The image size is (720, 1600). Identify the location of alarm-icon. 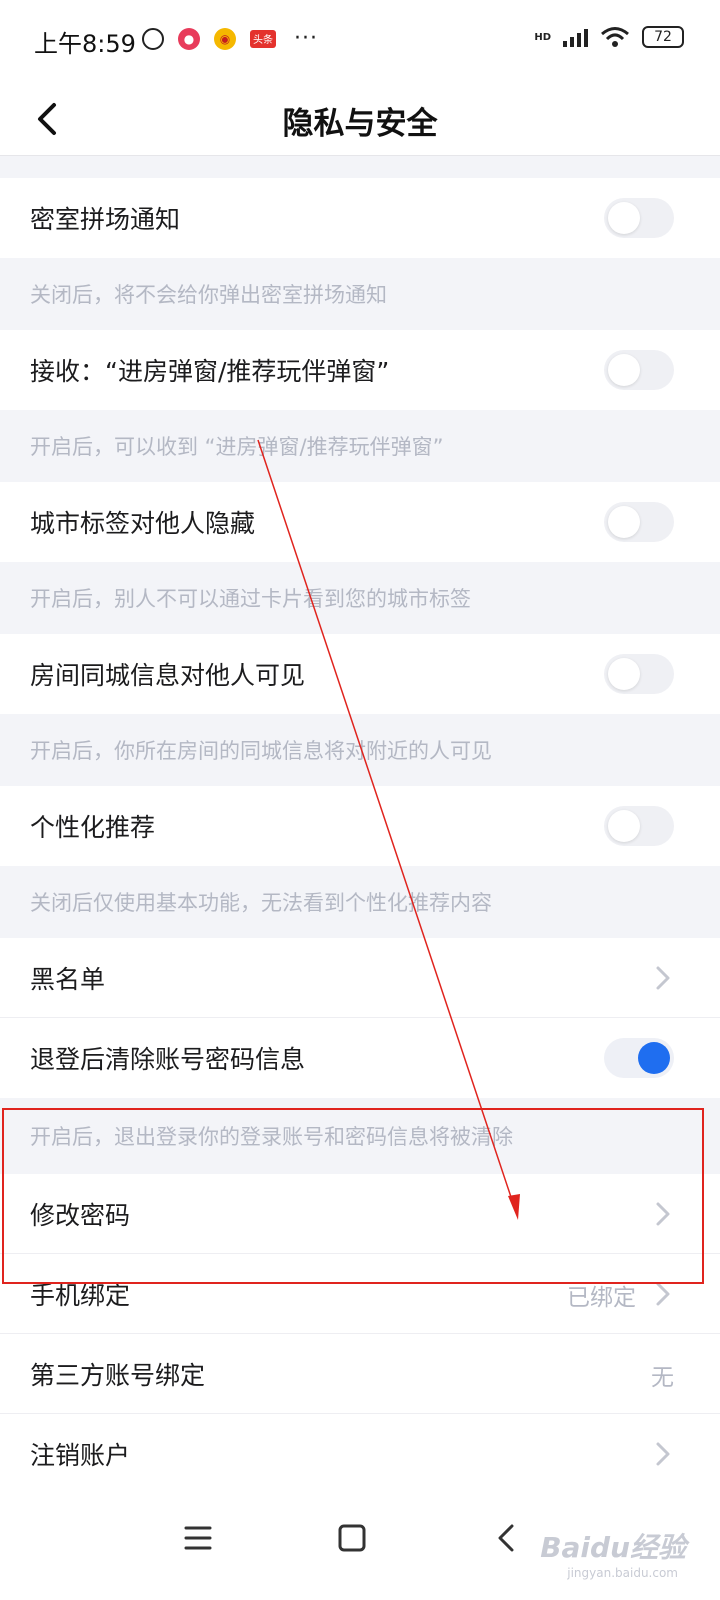
(153, 38).